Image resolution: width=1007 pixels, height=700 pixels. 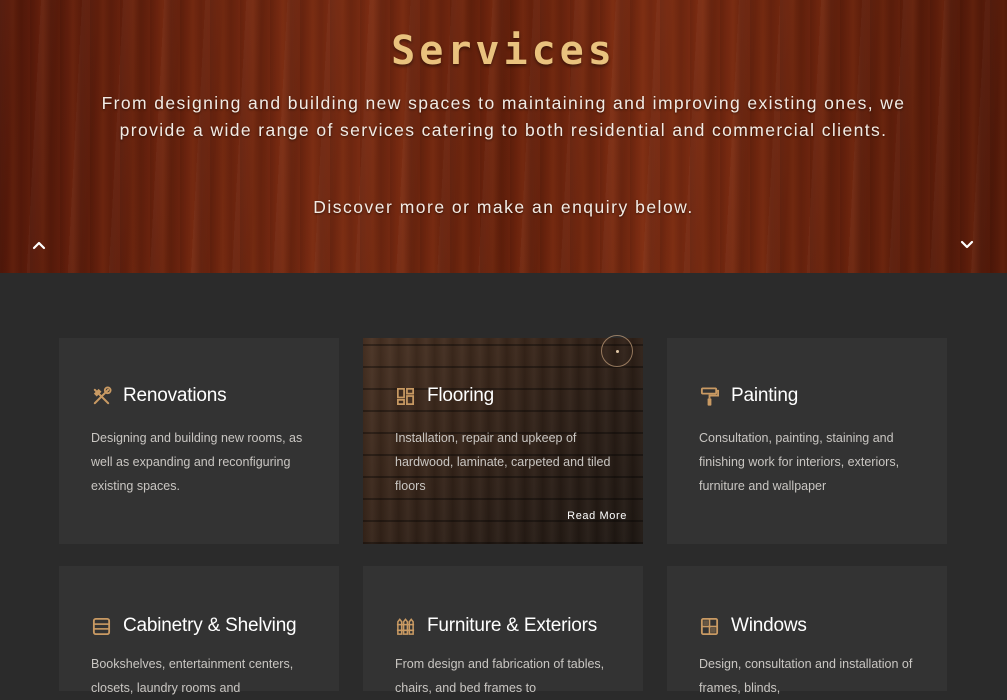 What do you see at coordinates (765, 395) in the screenshot?
I see `service-title: Painting` at bounding box center [765, 395].